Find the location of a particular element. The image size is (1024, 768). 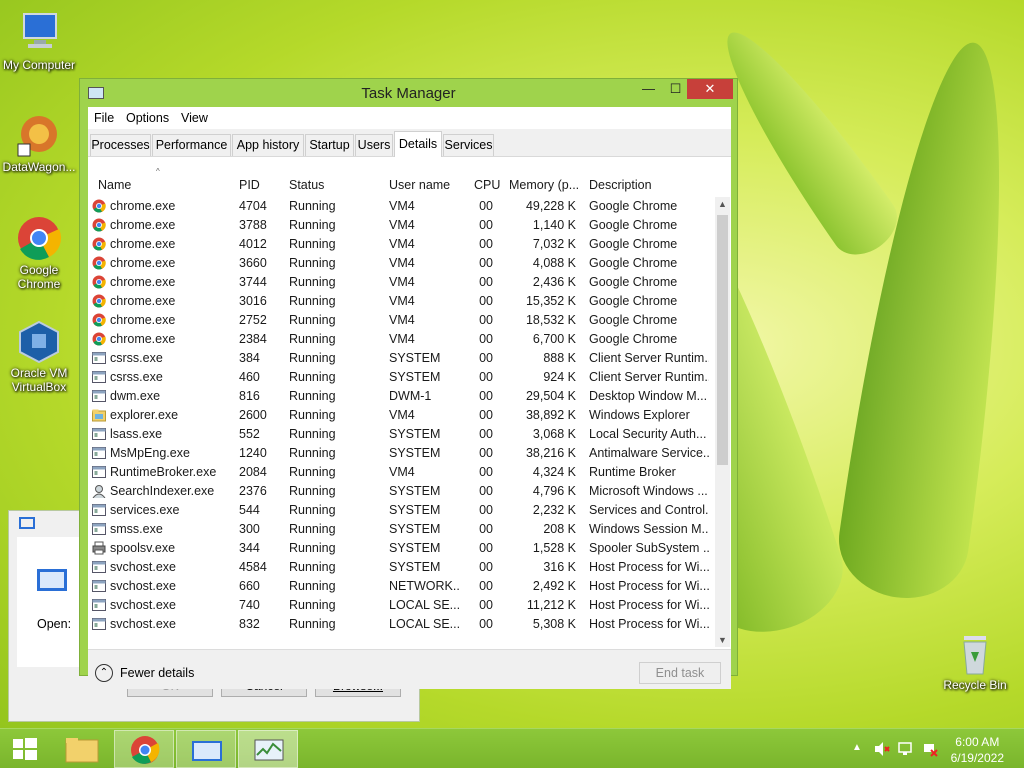

show-hidden-icons-arrow: ▲ is located at coordinates (857, 747).